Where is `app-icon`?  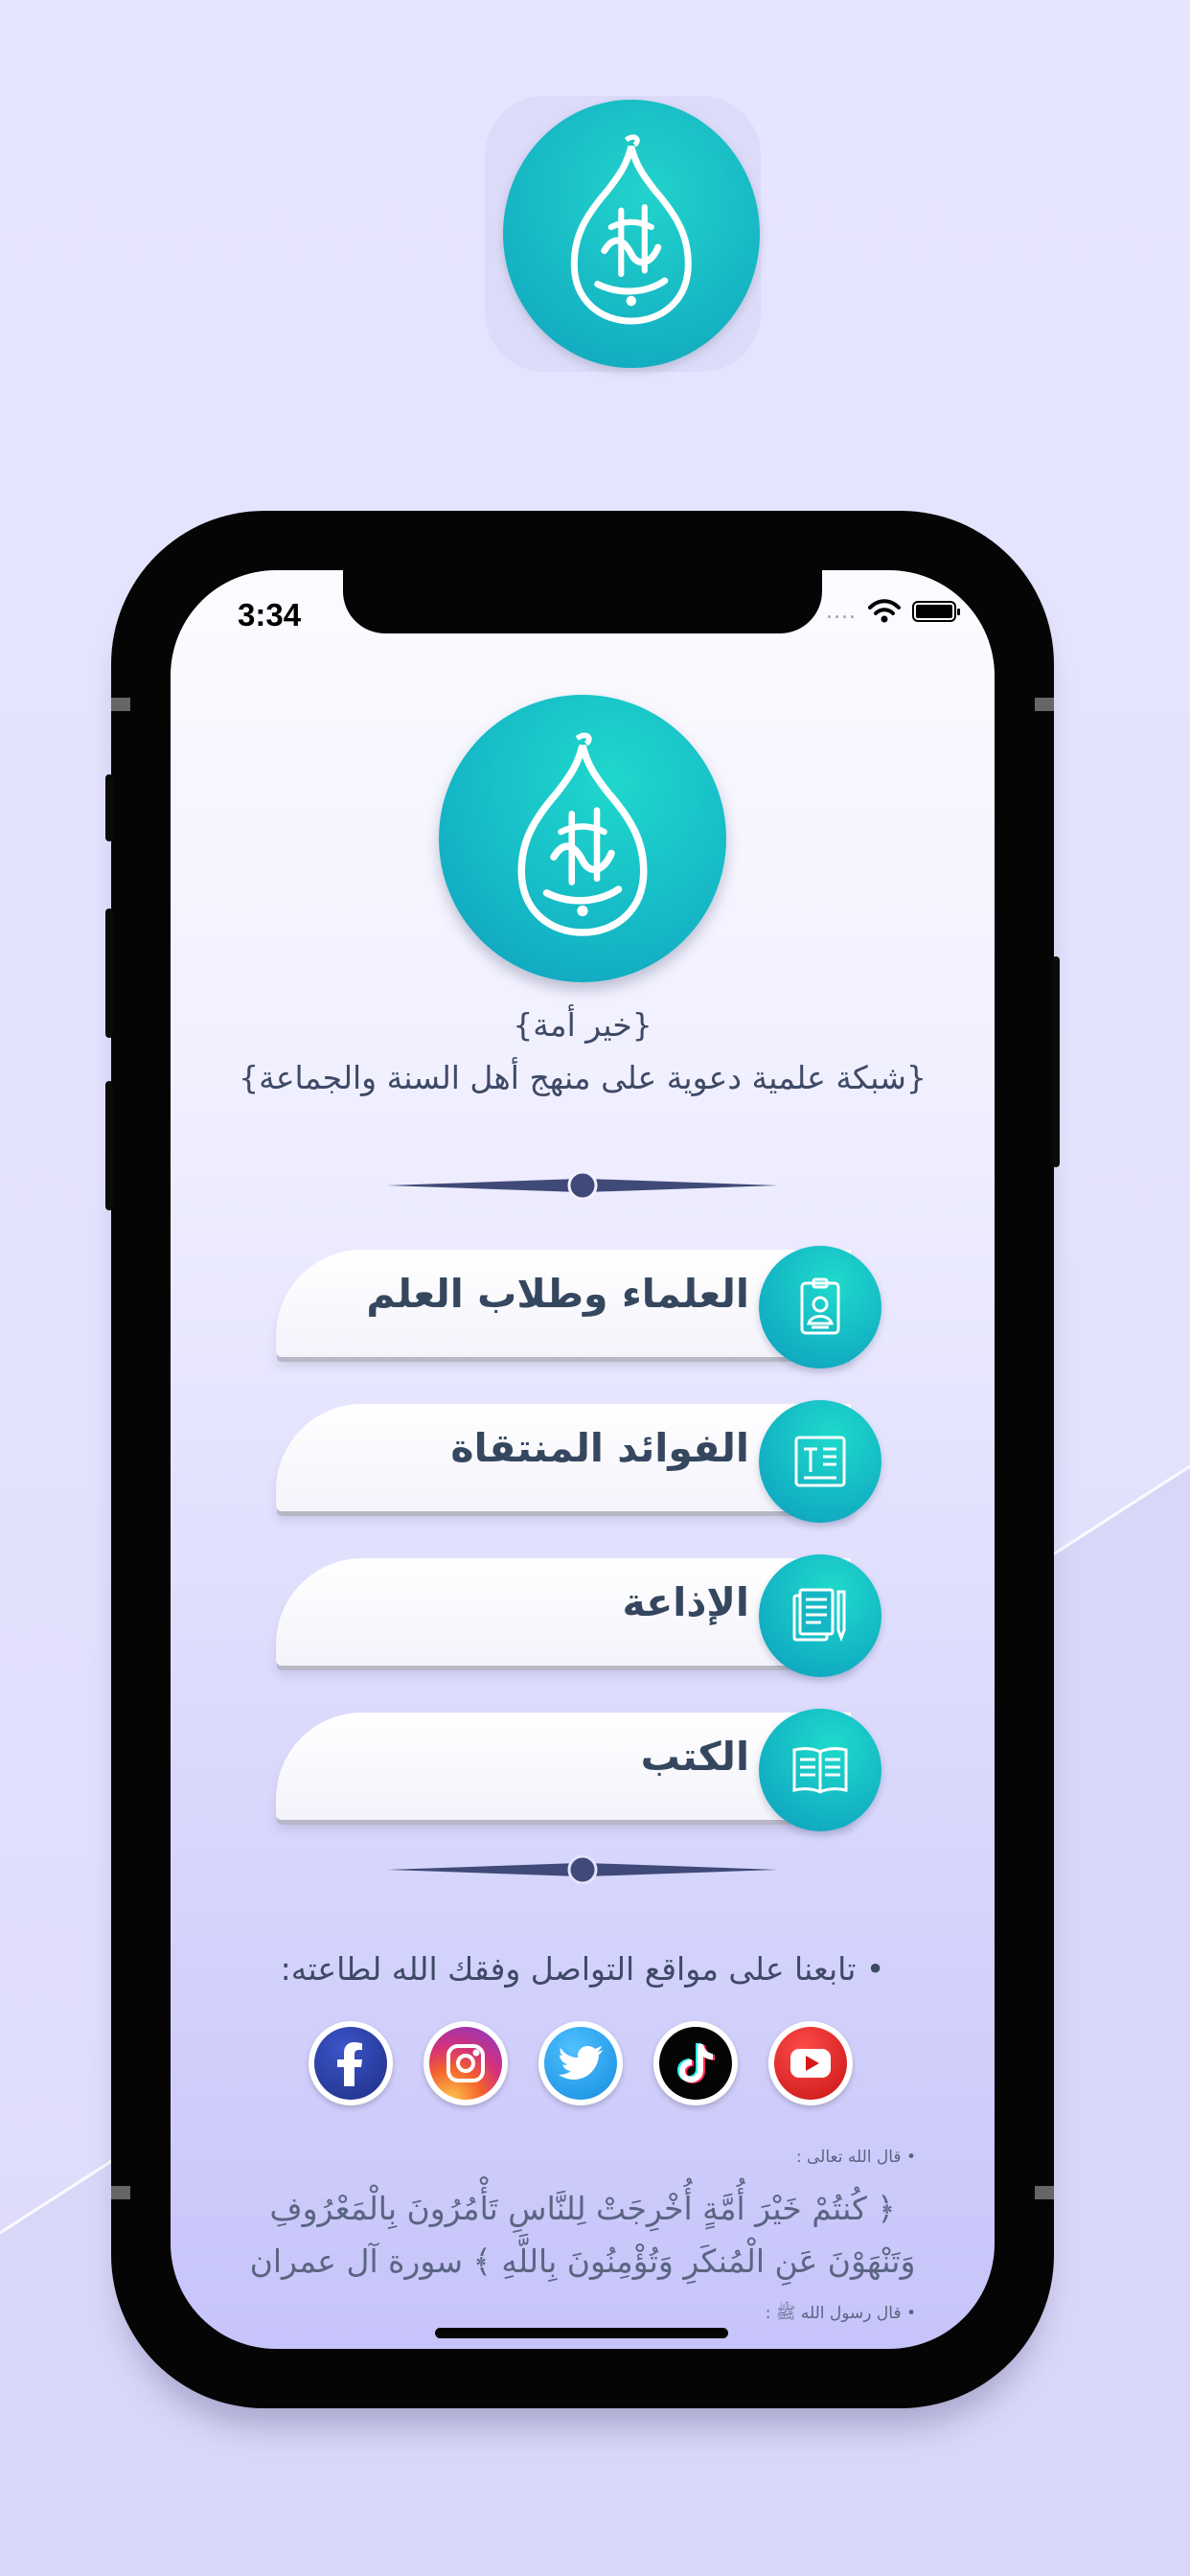 app-icon is located at coordinates (623, 234).